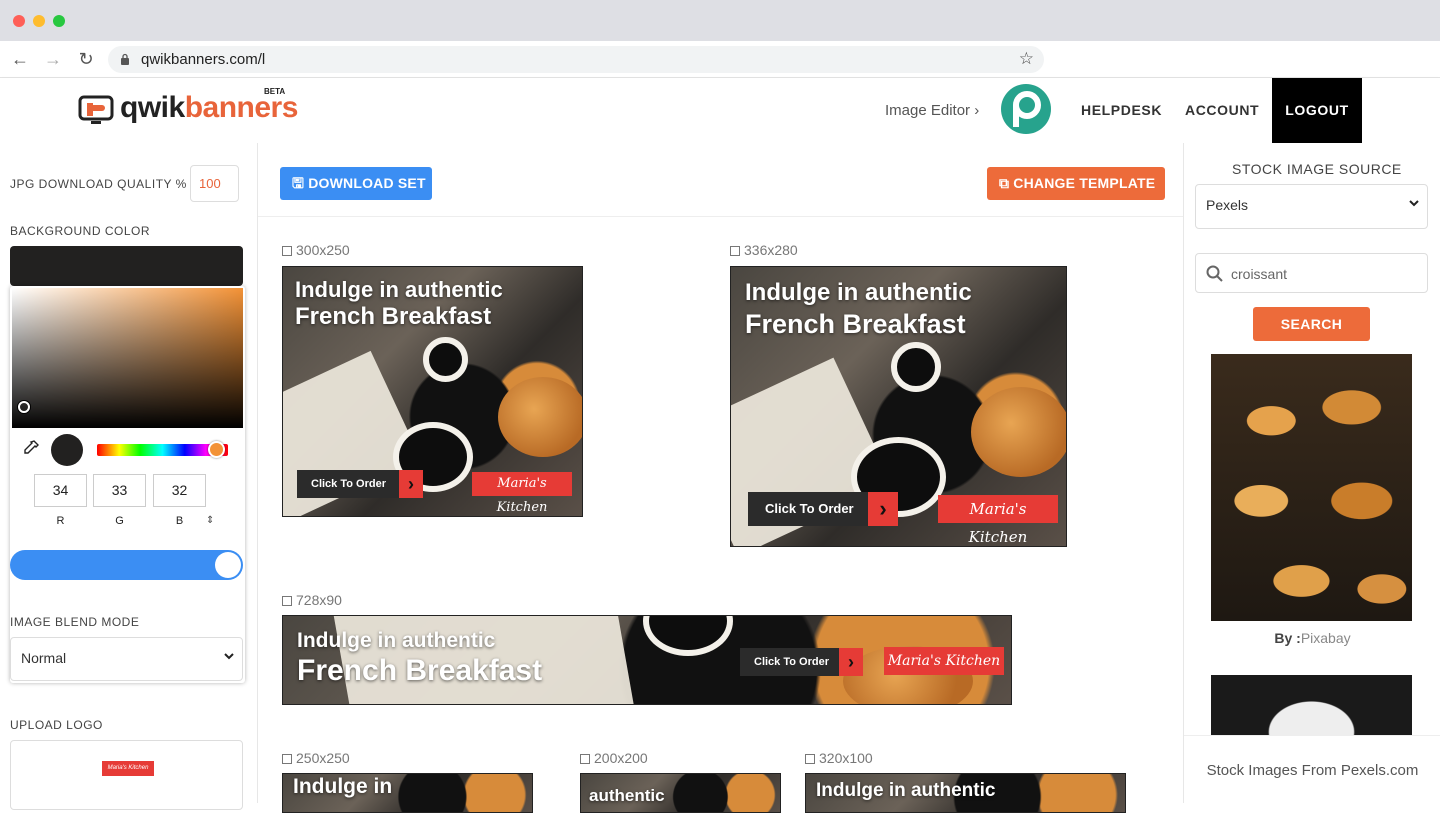 The height and width of the screenshot is (813, 1440). I want to click on upload-logo-dropzone: Maria's Kitchen, so click(126, 775).